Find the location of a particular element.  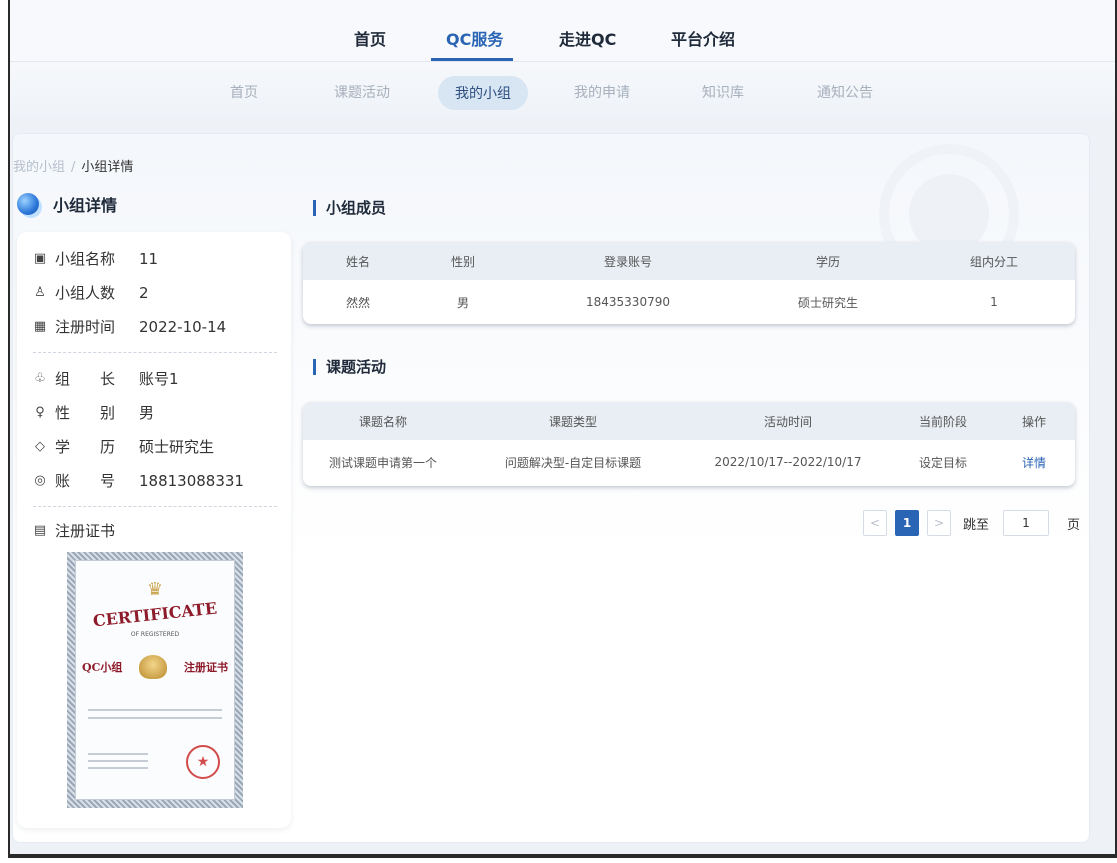

certificate-text-lines is located at coordinates (155, 717).